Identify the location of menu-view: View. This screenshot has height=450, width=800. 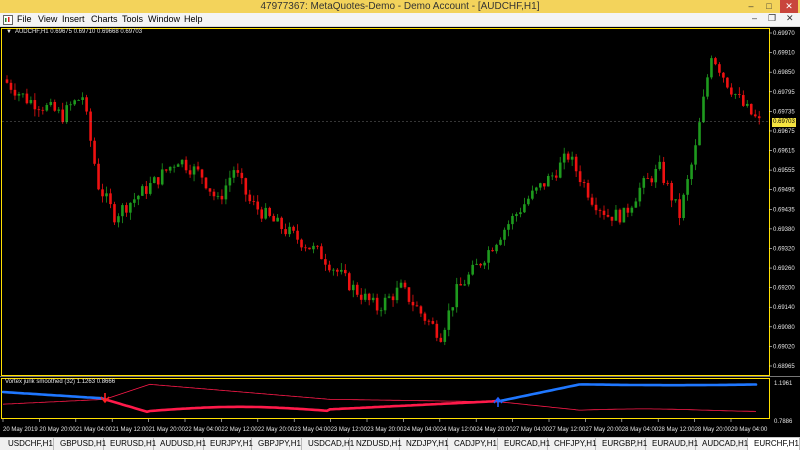
(47, 19).